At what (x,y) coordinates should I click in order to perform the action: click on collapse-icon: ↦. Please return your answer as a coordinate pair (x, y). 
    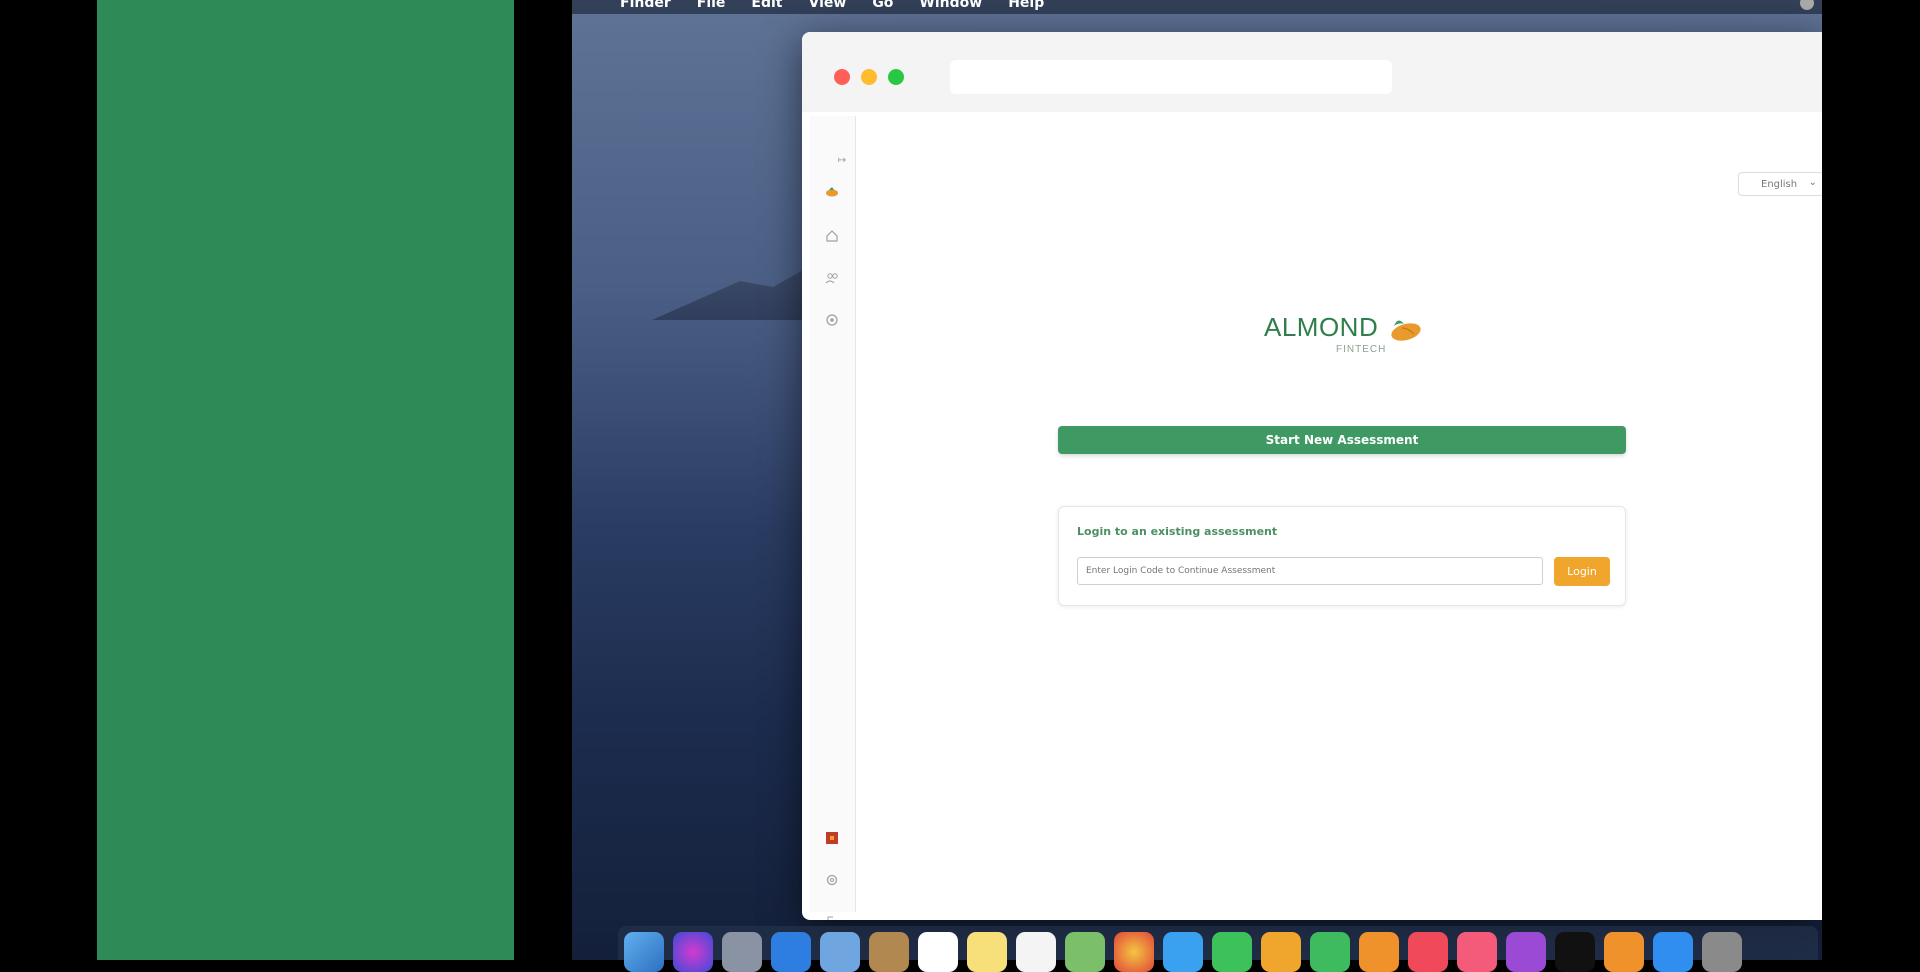
    Looking at the image, I should click on (842, 160).